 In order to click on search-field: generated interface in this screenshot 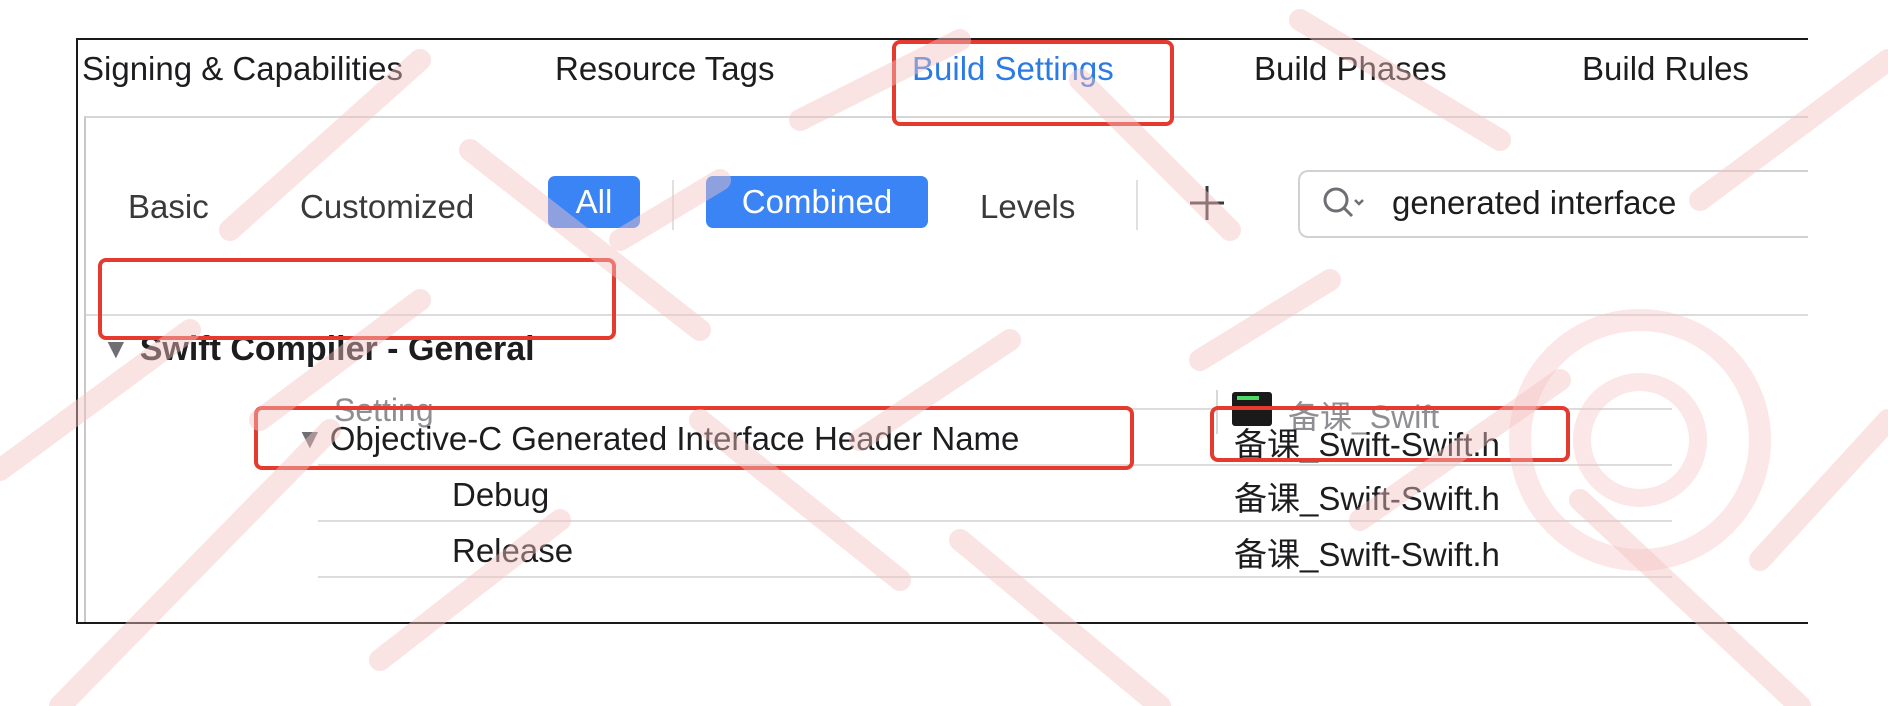, I will do `click(1553, 204)`.